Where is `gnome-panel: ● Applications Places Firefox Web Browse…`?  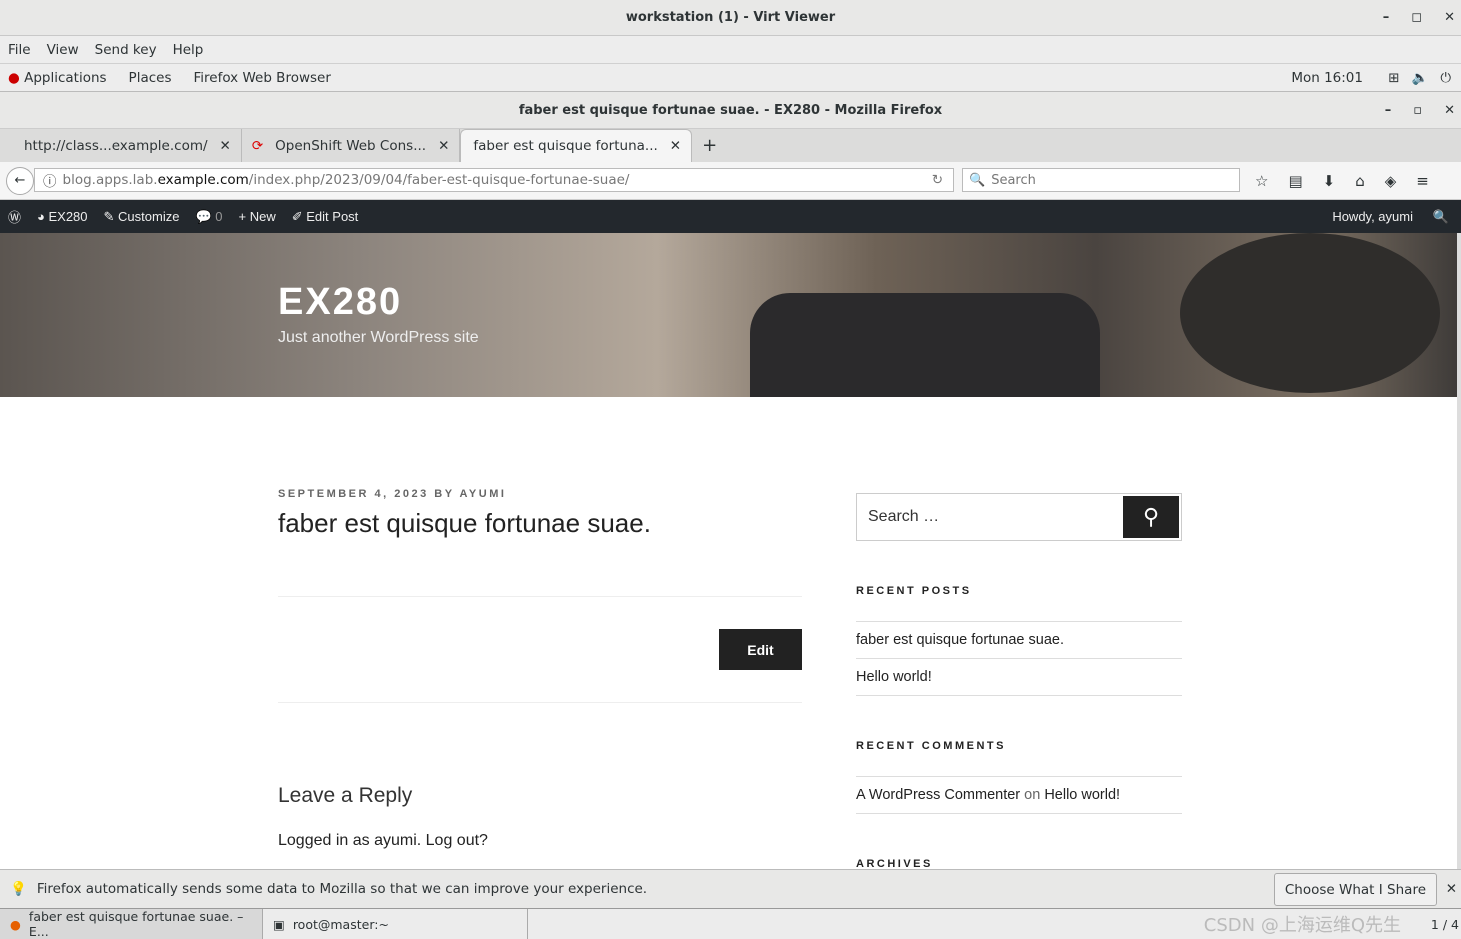 gnome-panel: ● Applications Places Firefox Web Browse… is located at coordinates (730, 78).